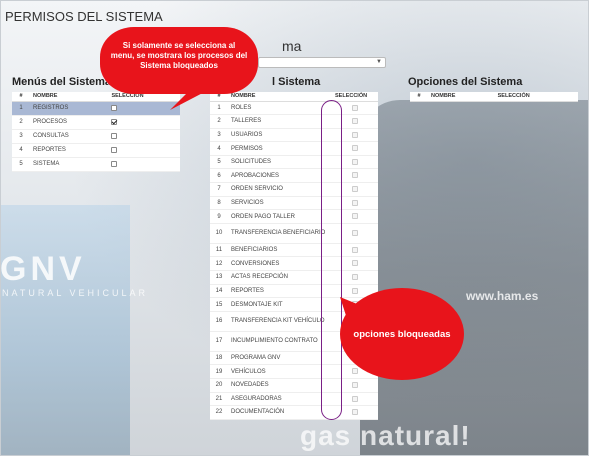  I want to click on proceso-row: 20 NOVEDADES, so click(294, 385).